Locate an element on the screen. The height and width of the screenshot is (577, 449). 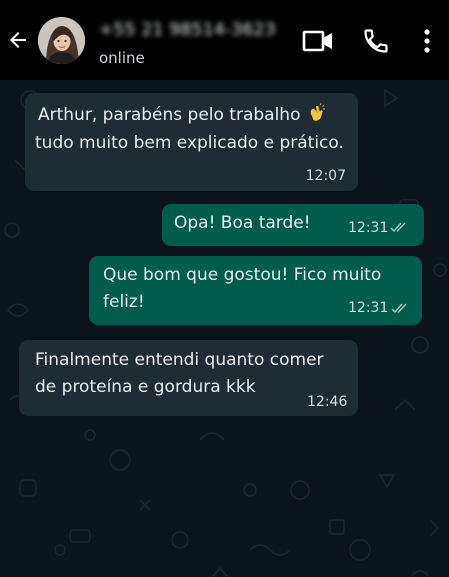
message-text: tudo muito bem explicado e prático. is located at coordinates (189, 143).